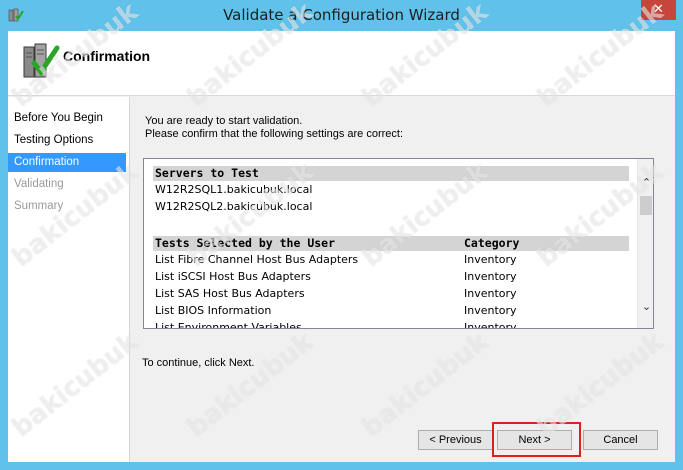  What do you see at coordinates (645, 243) in the screenshot?
I see `vertical-scrollbar: ⌃ ⌄` at bounding box center [645, 243].